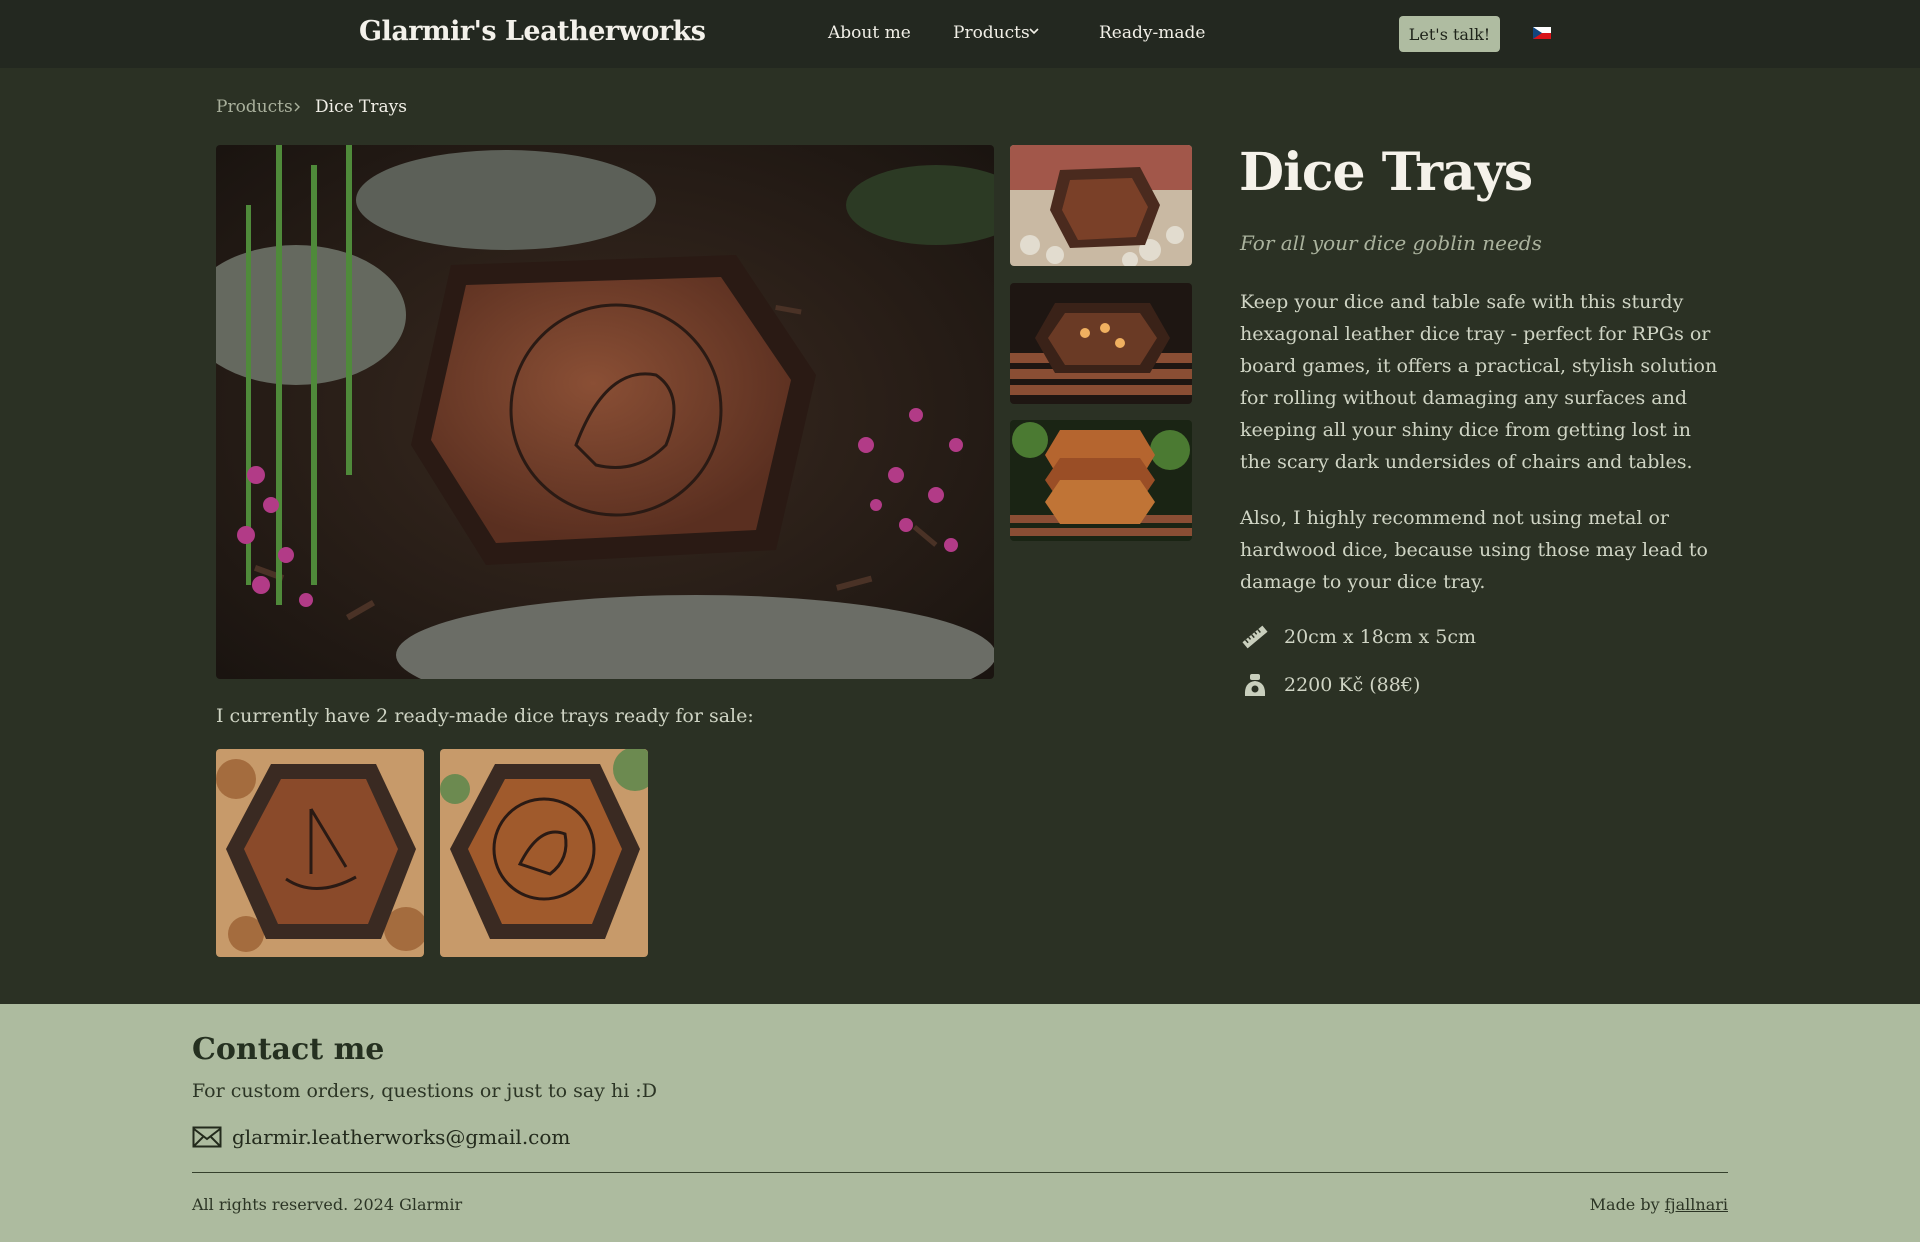  I want to click on ready-made-tray-ship, so click(320, 853).